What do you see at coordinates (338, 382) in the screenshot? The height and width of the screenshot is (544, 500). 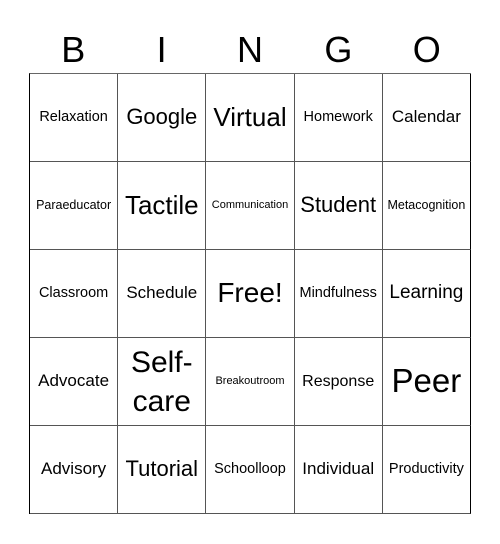 I see `bingo-cell: Response` at bounding box center [338, 382].